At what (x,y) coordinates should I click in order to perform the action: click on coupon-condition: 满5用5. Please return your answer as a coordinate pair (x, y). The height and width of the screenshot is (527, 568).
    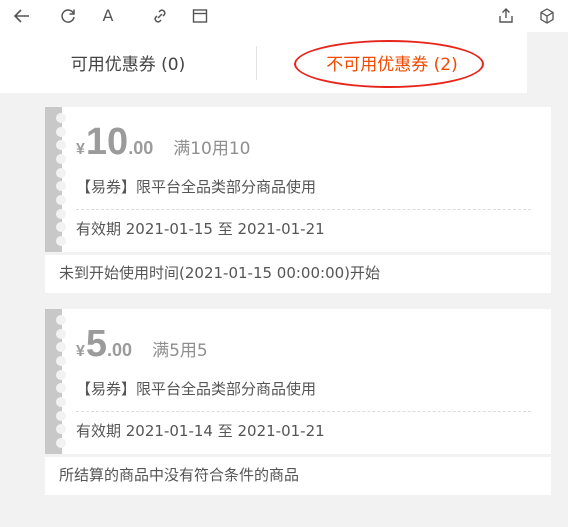
    Looking at the image, I should click on (180, 351).